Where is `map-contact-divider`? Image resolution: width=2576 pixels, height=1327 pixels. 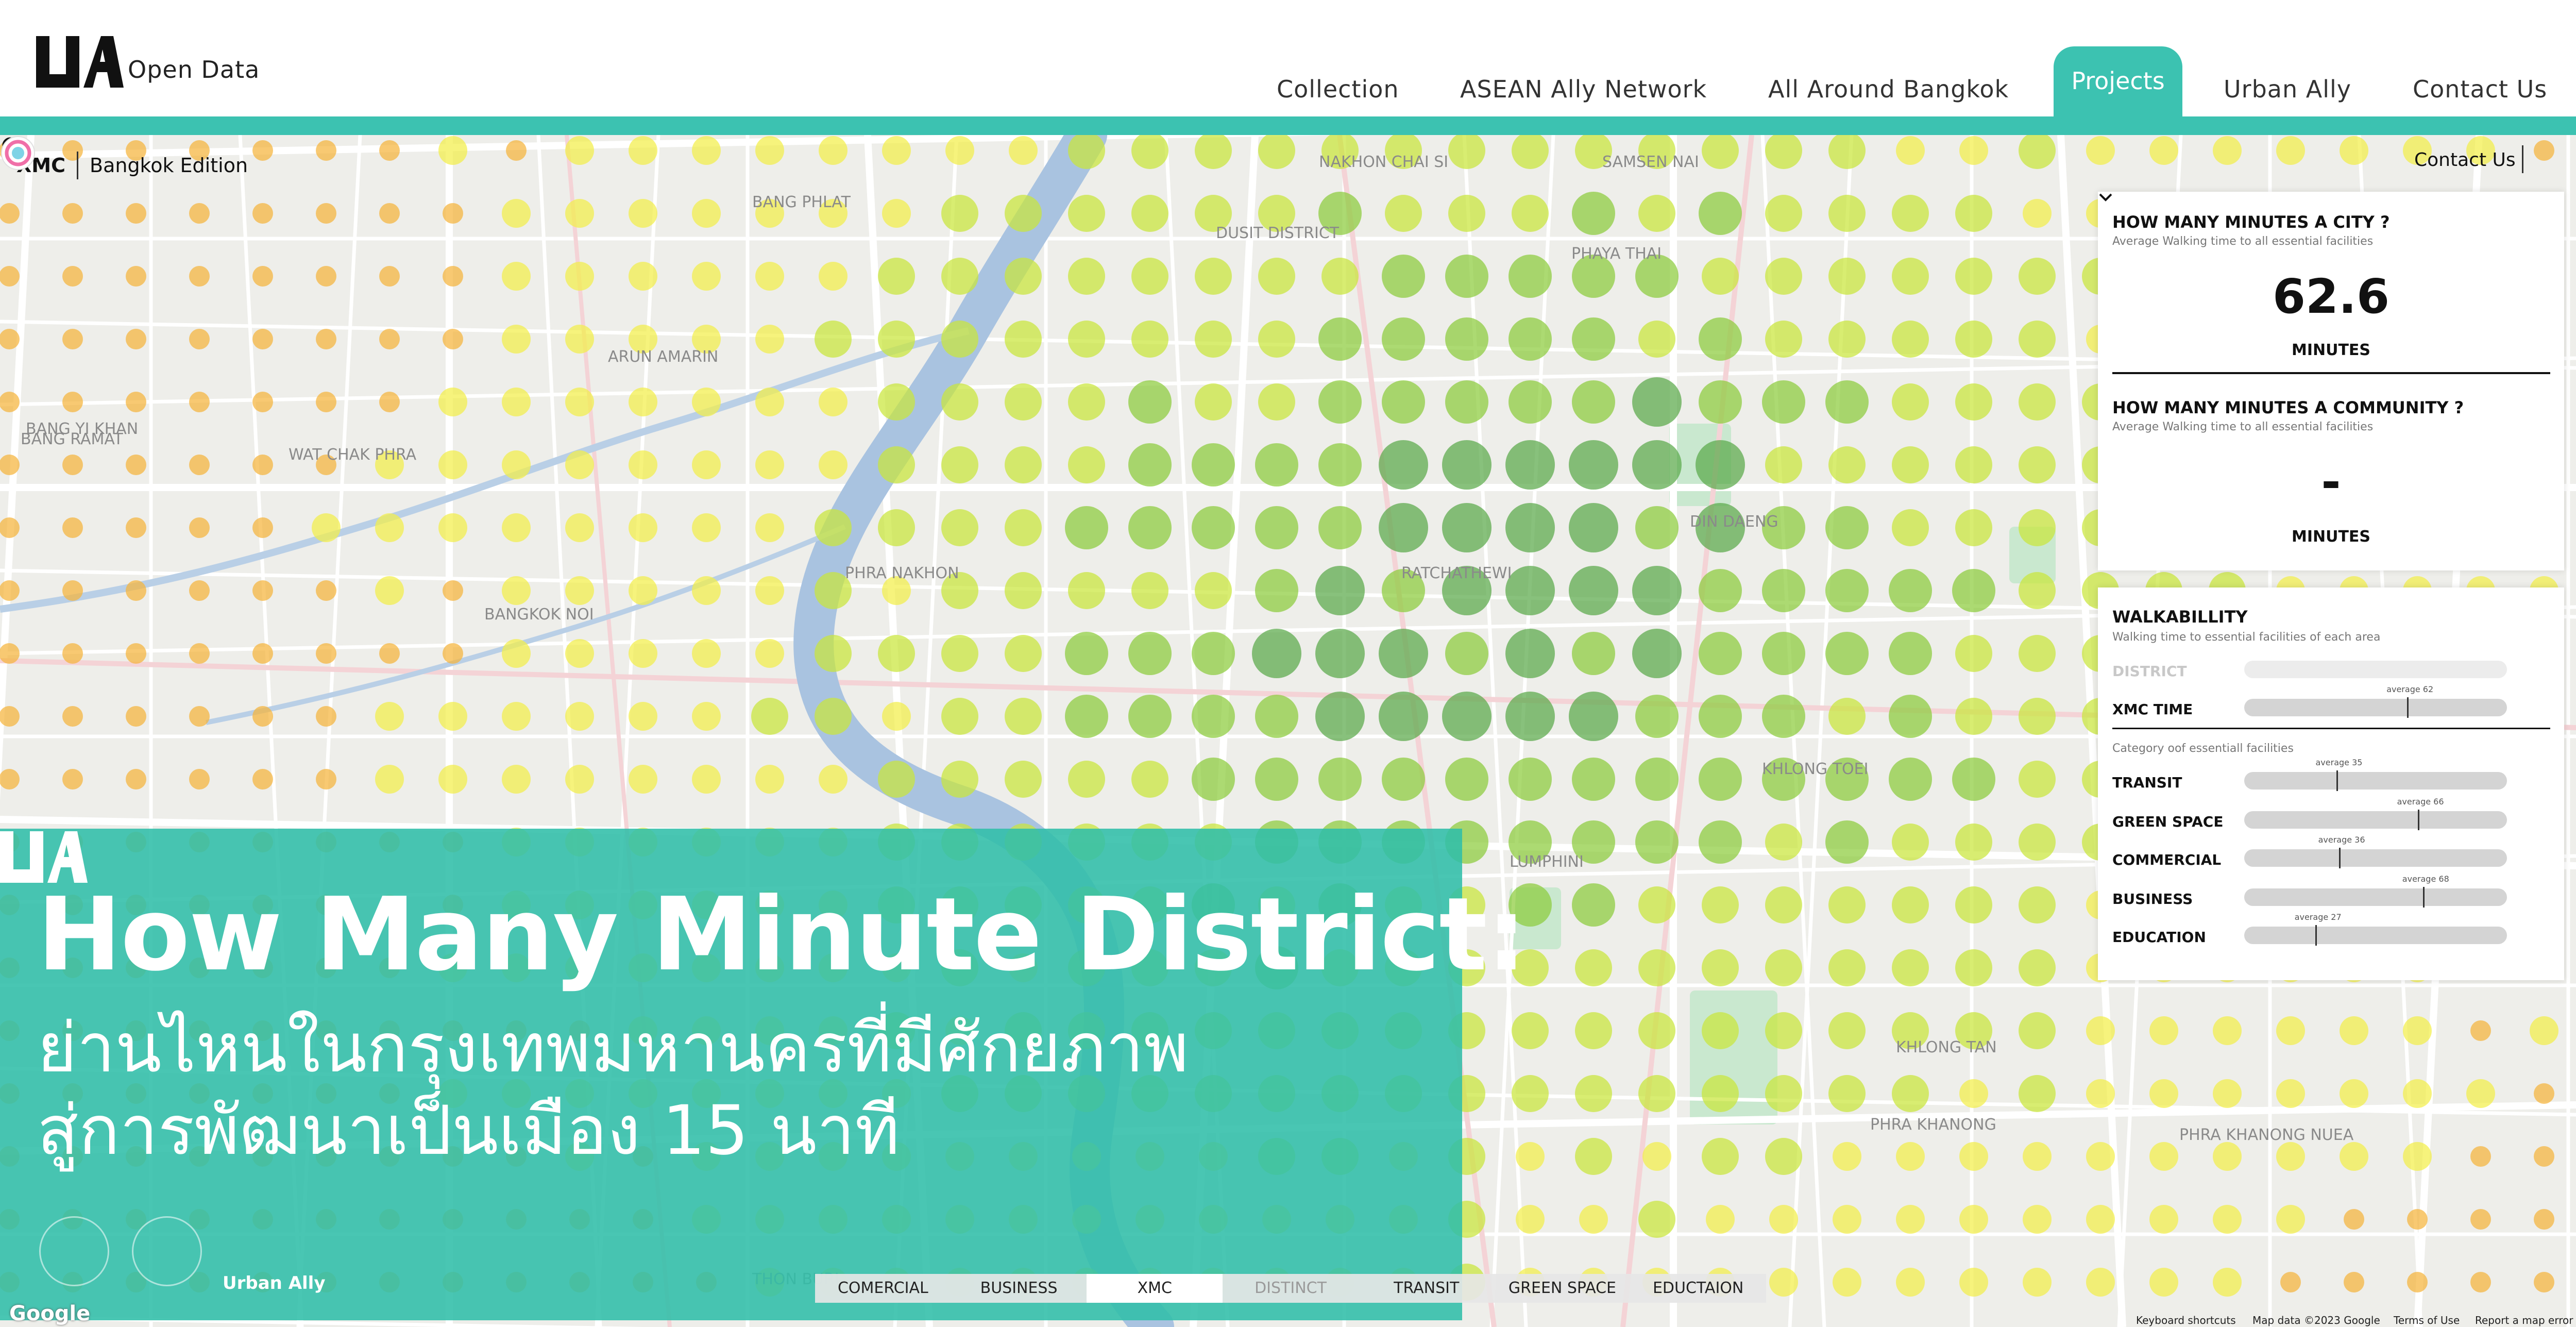 map-contact-divider is located at coordinates (2522, 159).